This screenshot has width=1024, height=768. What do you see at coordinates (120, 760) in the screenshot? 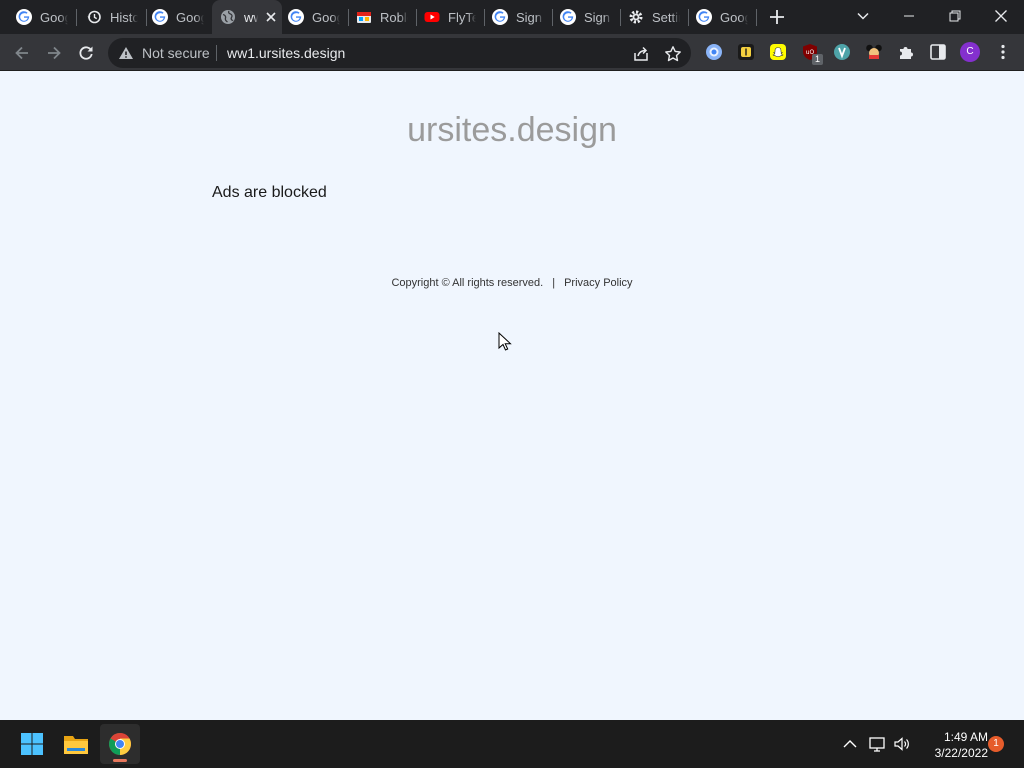
I see `active-app-indicator` at bounding box center [120, 760].